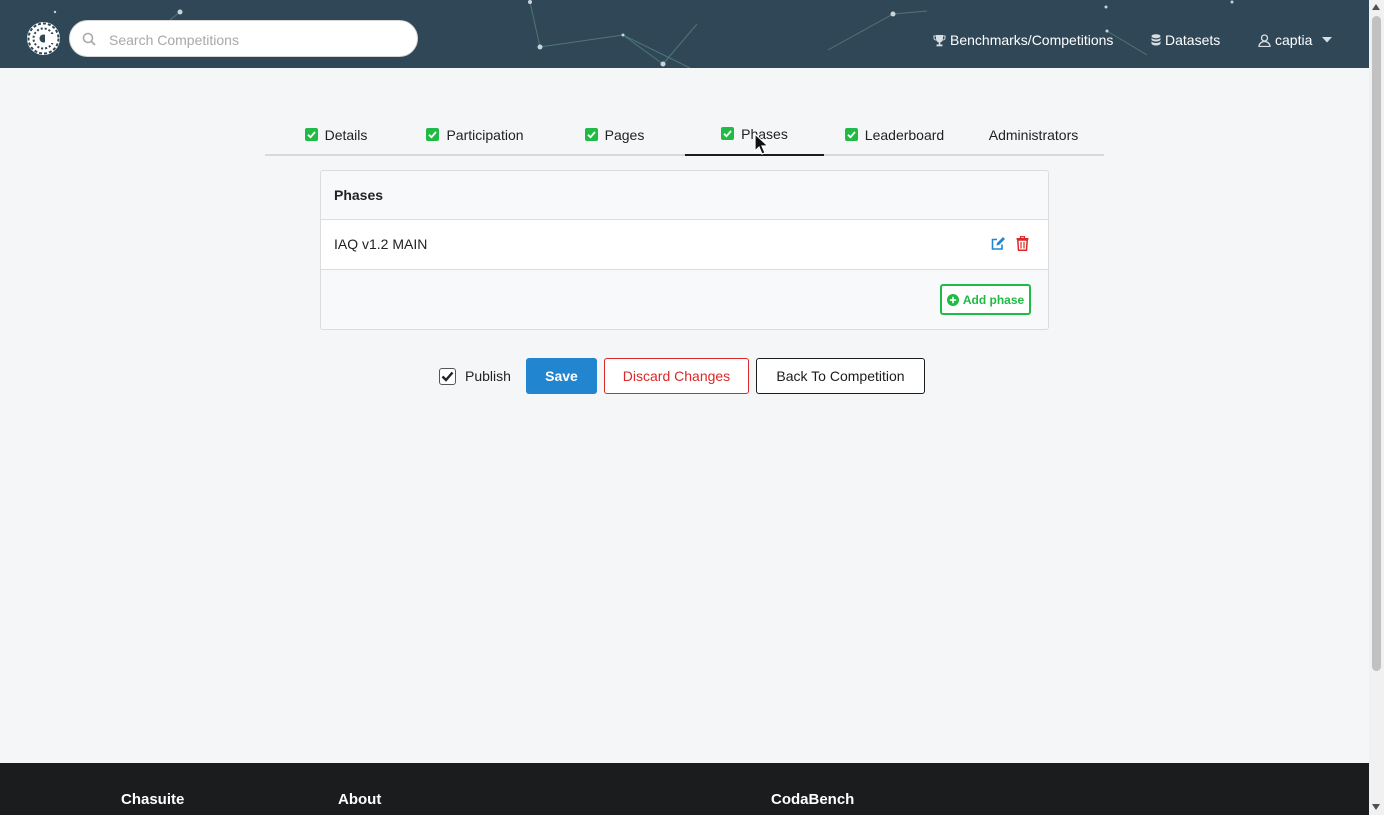 The height and width of the screenshot is (815, 1384). I want to click on checkmark-icon, so click(447, 376).